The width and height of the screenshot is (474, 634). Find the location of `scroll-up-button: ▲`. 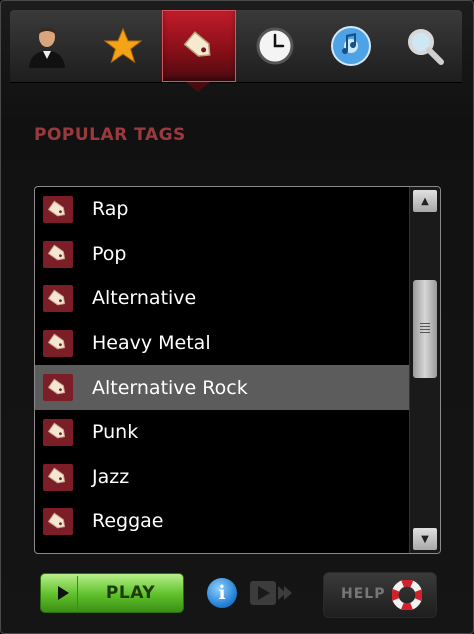

scroll-up-button: ▲ is located at coordinates (425, 201).